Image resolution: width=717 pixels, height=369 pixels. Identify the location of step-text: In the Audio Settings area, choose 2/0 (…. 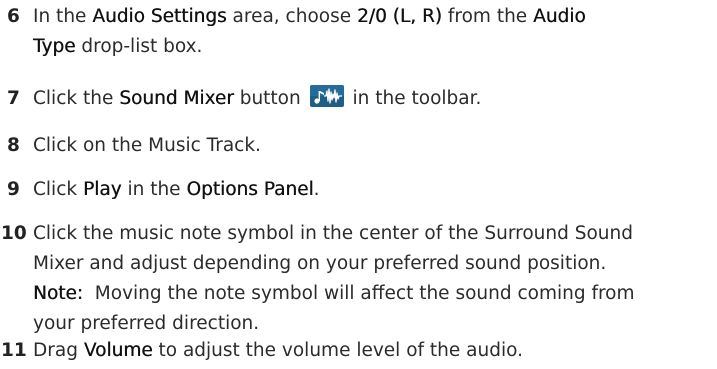
(309, 31).